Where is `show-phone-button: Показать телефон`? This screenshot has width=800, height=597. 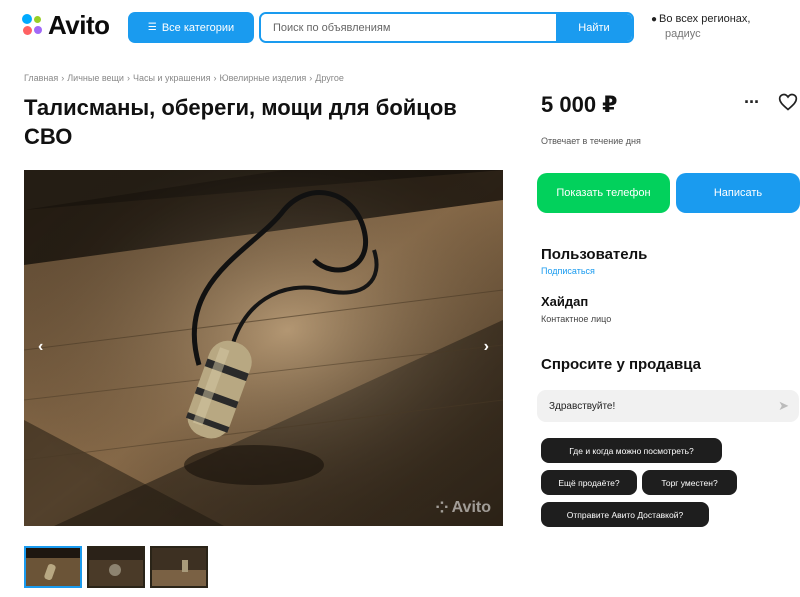
show-phone-button: Показать телефон is located at coordinates (603, 193).